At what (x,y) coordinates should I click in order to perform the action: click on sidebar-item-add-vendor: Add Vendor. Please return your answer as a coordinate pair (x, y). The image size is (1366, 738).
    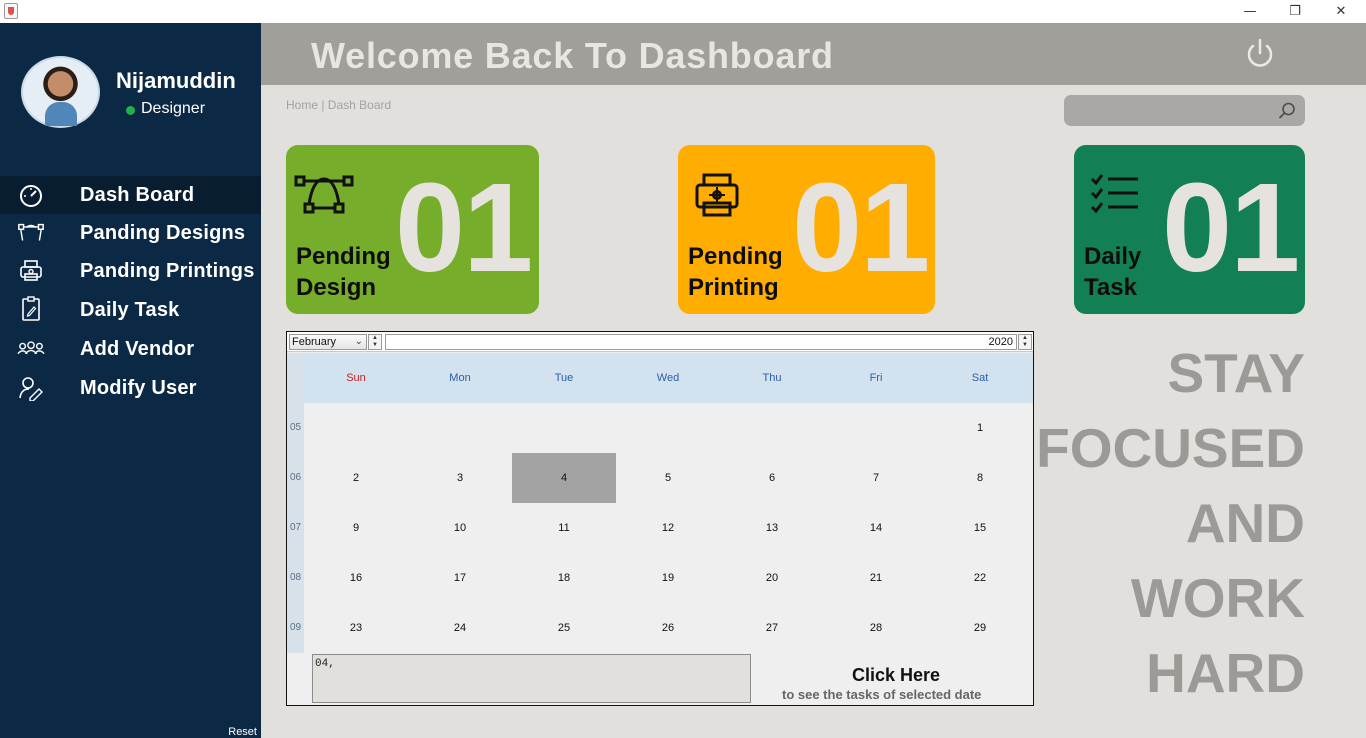
    Looking at the image, I should click on (130, 349).